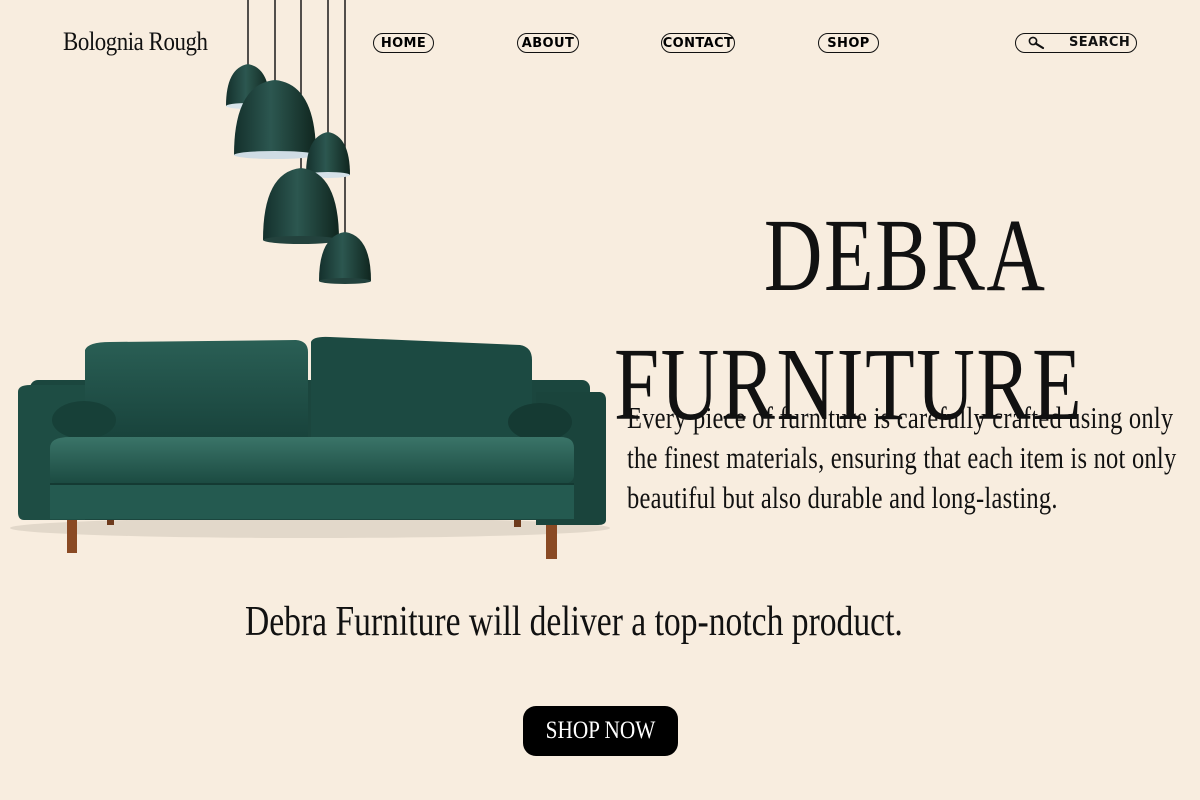 Image resolution: width=1200 pixels, height=800 pixels. I want to click on pendant-lamps, so click(298, 142).